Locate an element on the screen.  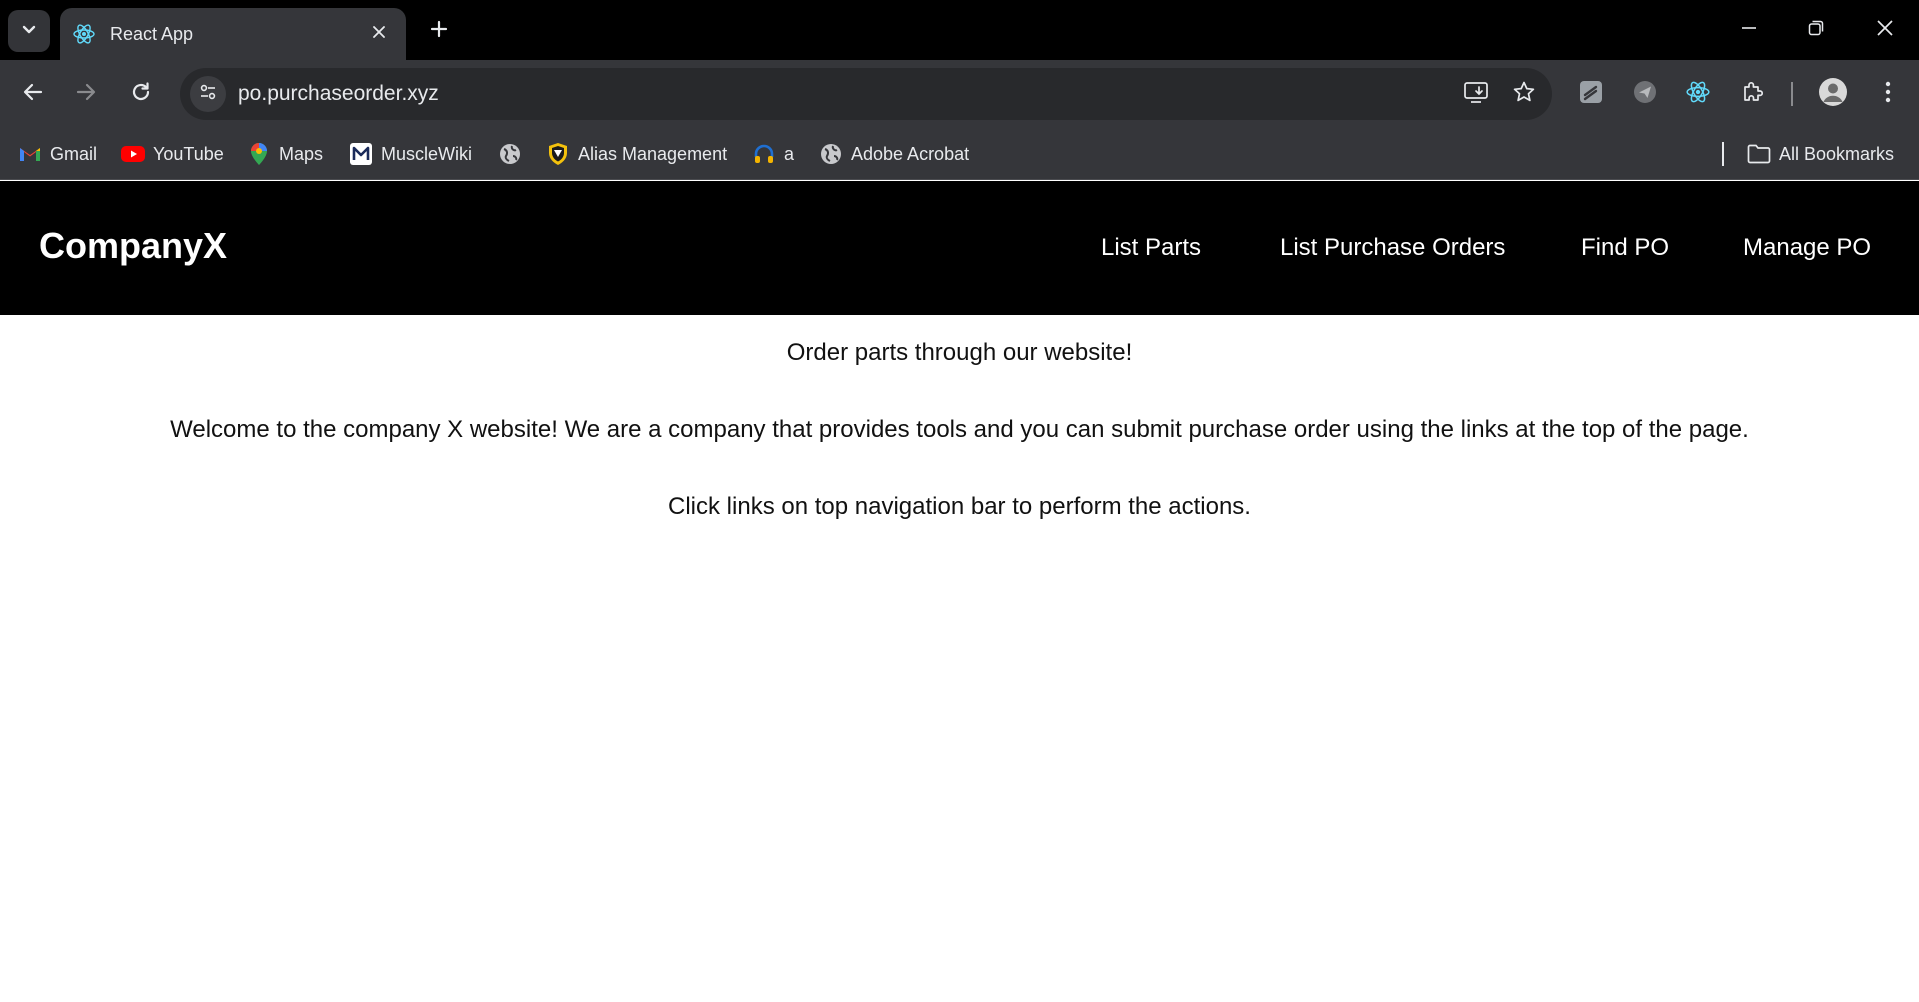
reload-icon is located at coordinates (141, 94).